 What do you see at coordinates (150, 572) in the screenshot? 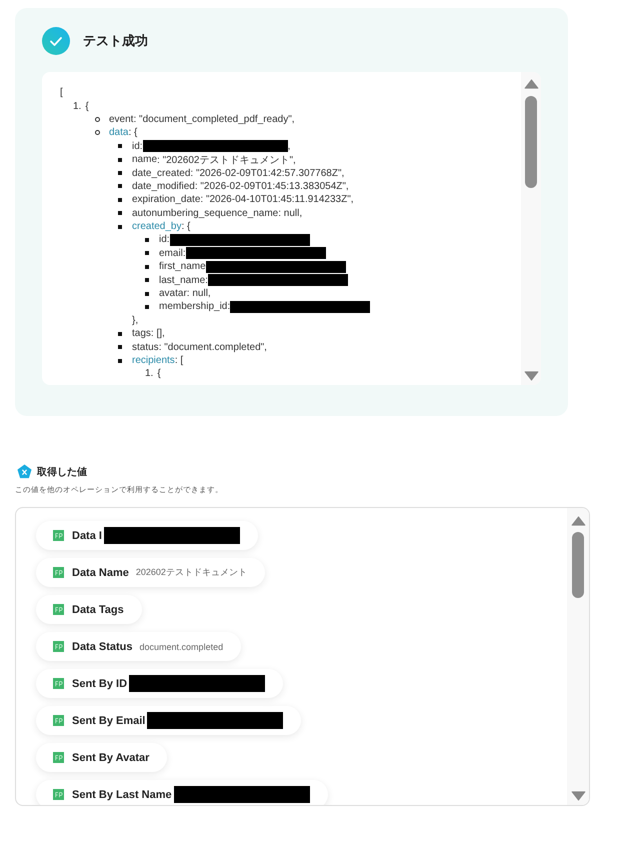
I see `value-chip: Data Name 202602テストドキュメント` at bounding box center [150, 572].